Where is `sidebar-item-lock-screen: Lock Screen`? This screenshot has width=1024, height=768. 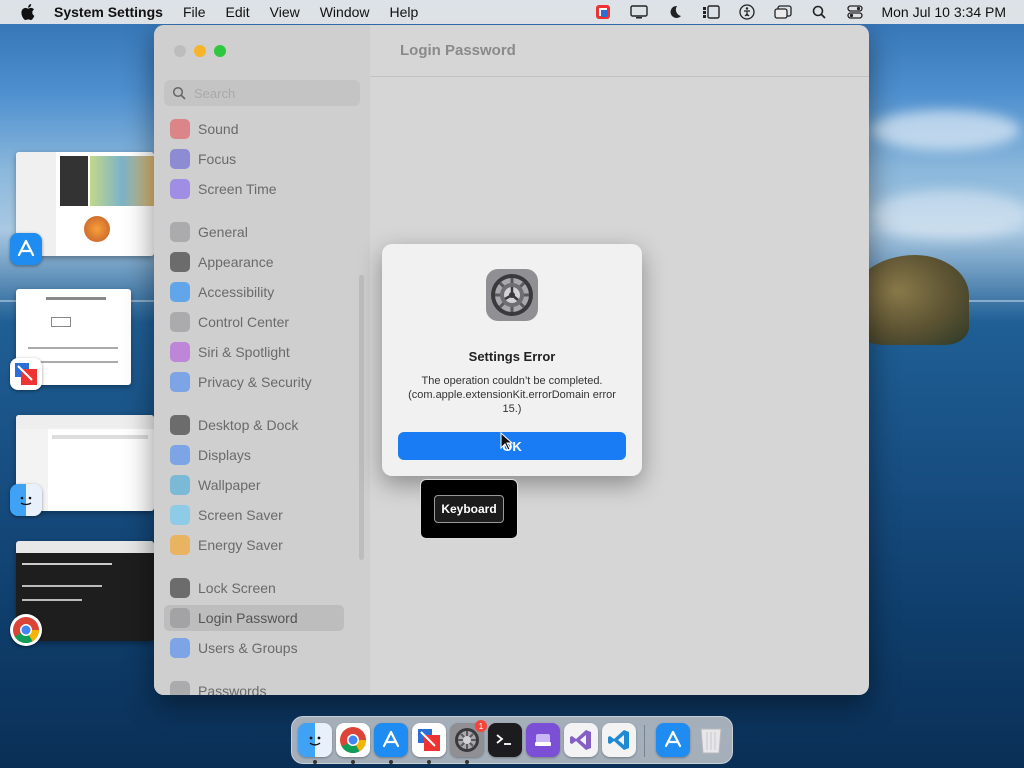
sidebar-item-lock-screen: Lock Screen is located at coordinates (254, 588).